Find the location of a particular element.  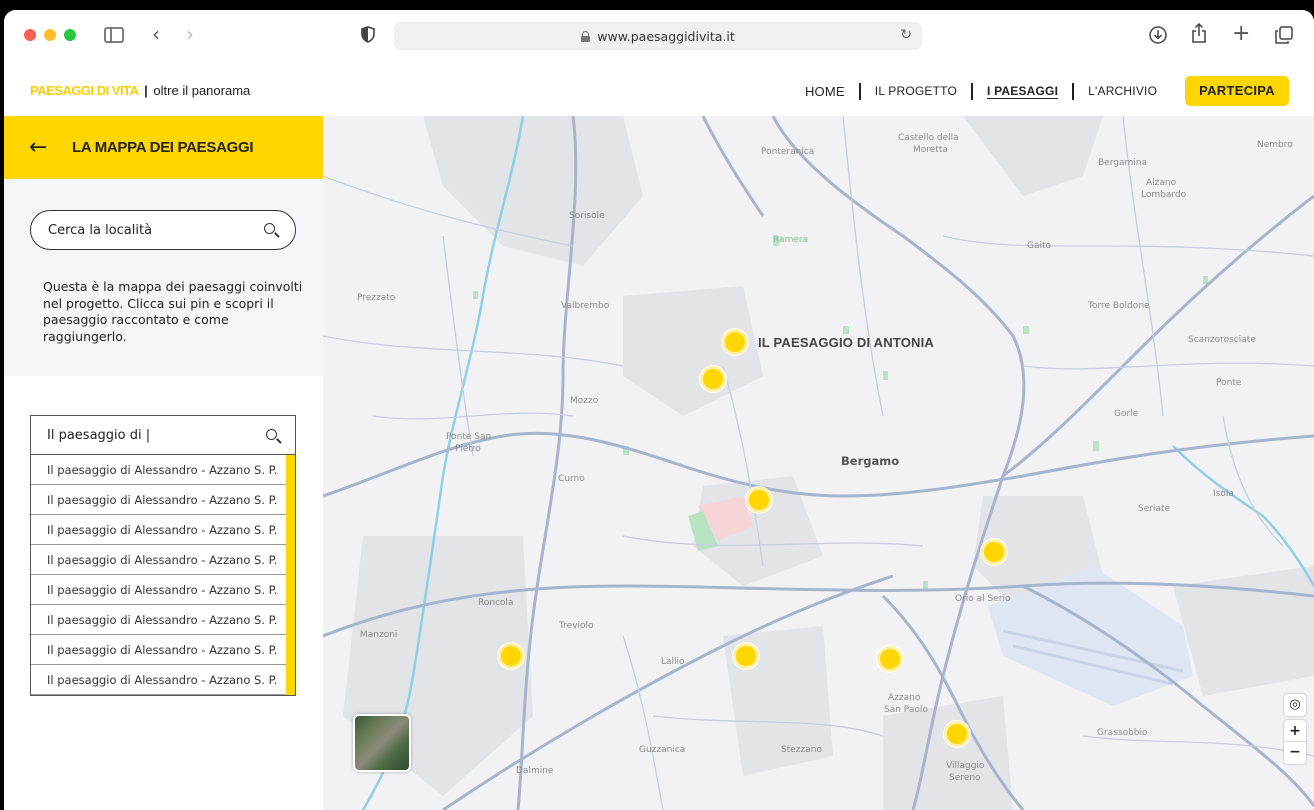

logo-brand: PAESAGGI DI VITA is located at coordinates (84, 90).